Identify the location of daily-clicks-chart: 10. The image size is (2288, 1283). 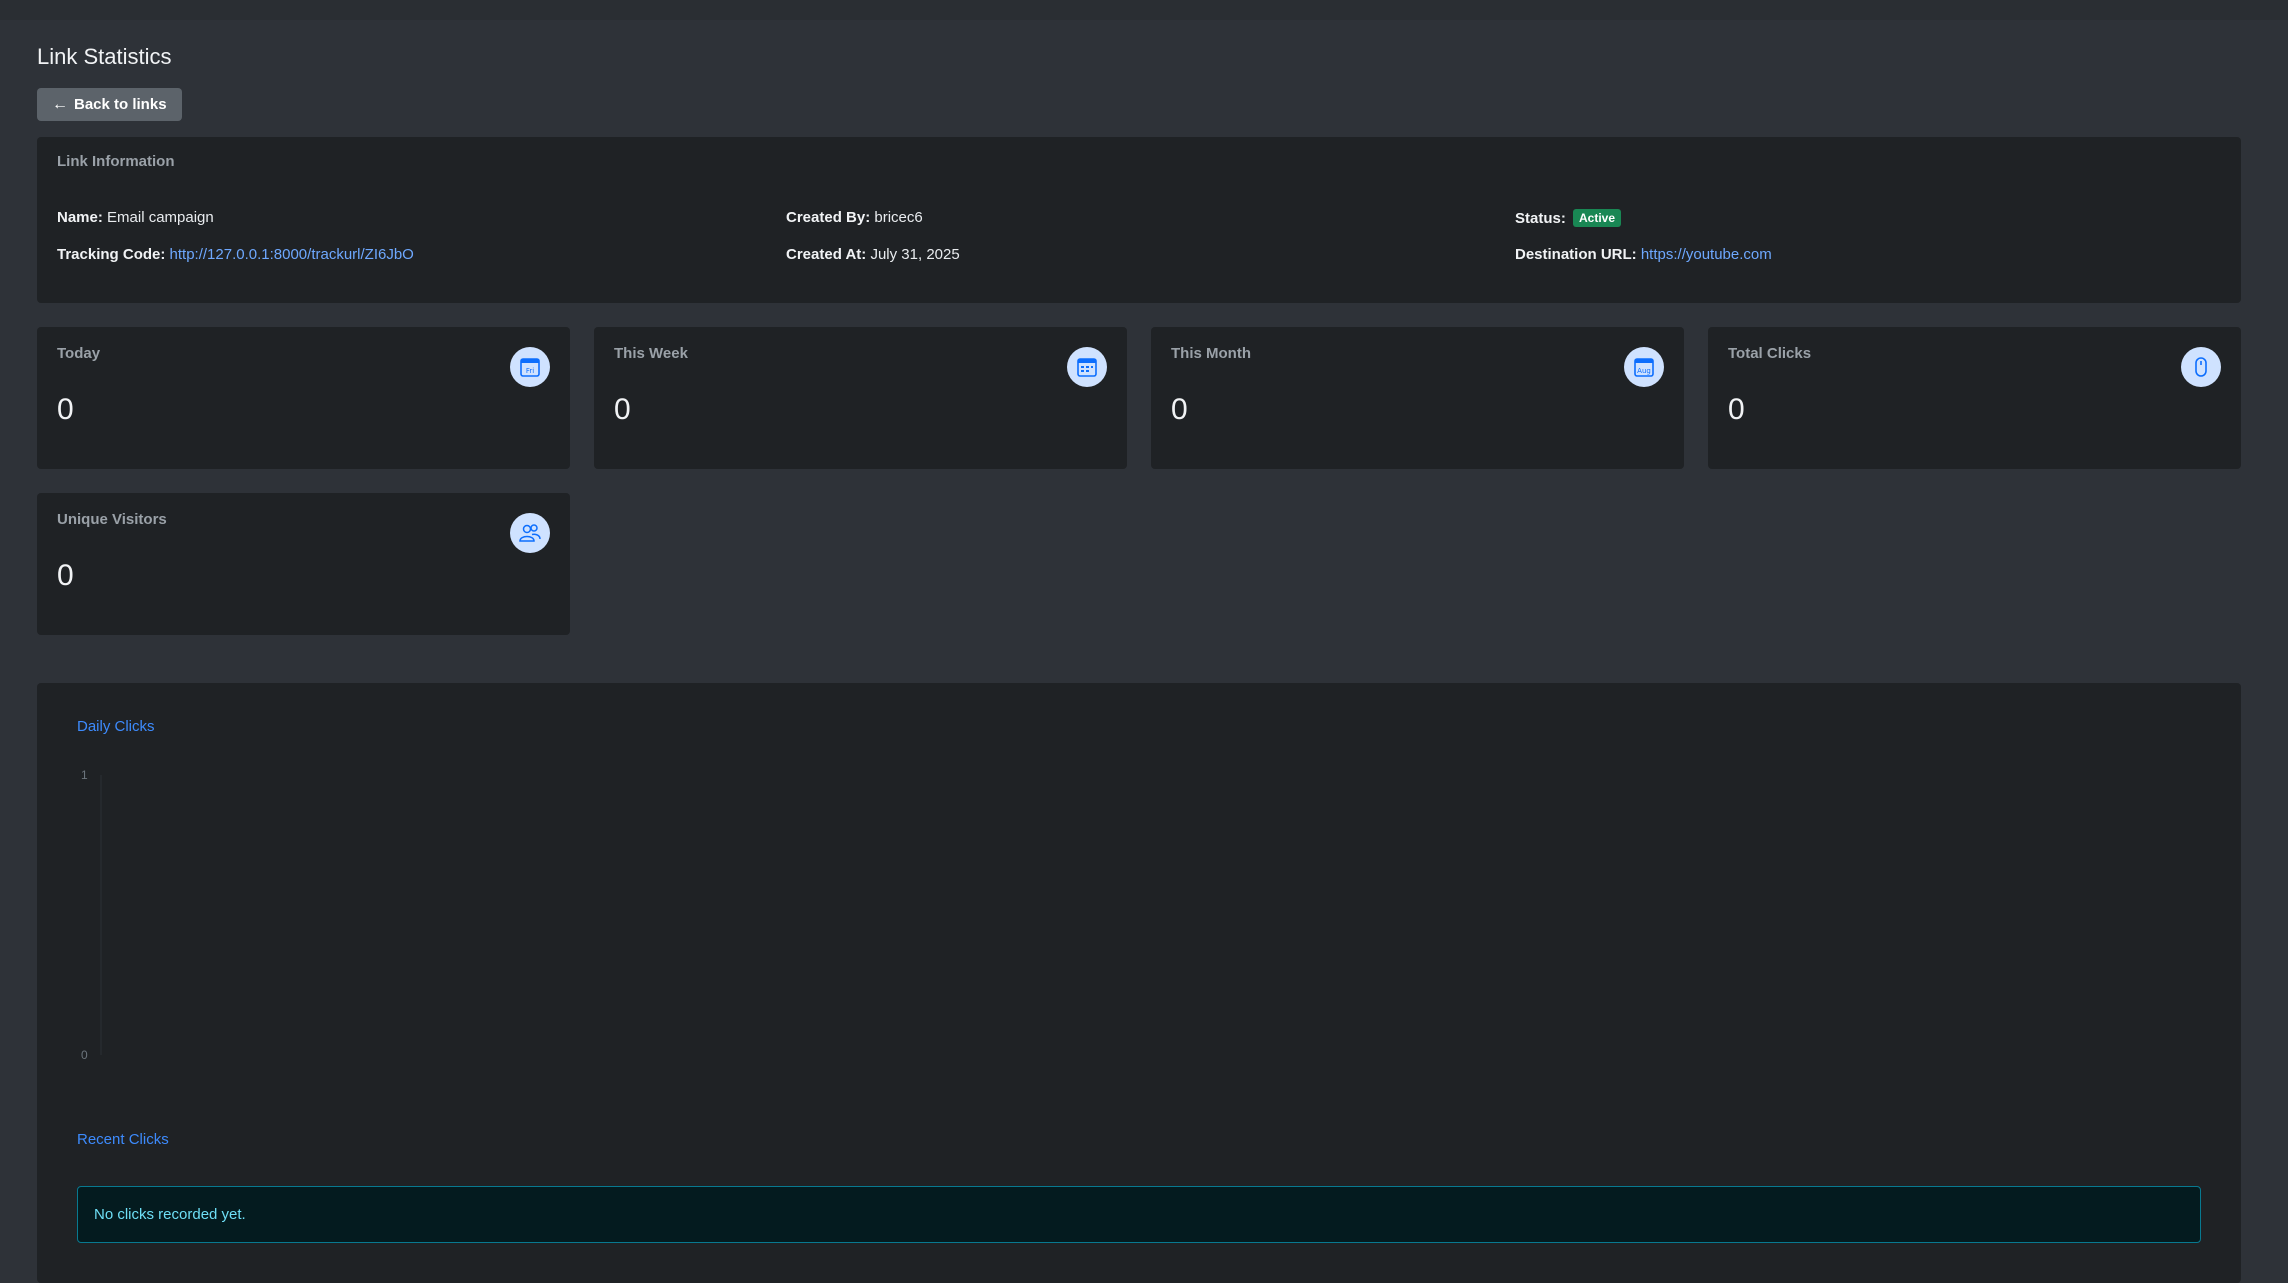
(91, 915).